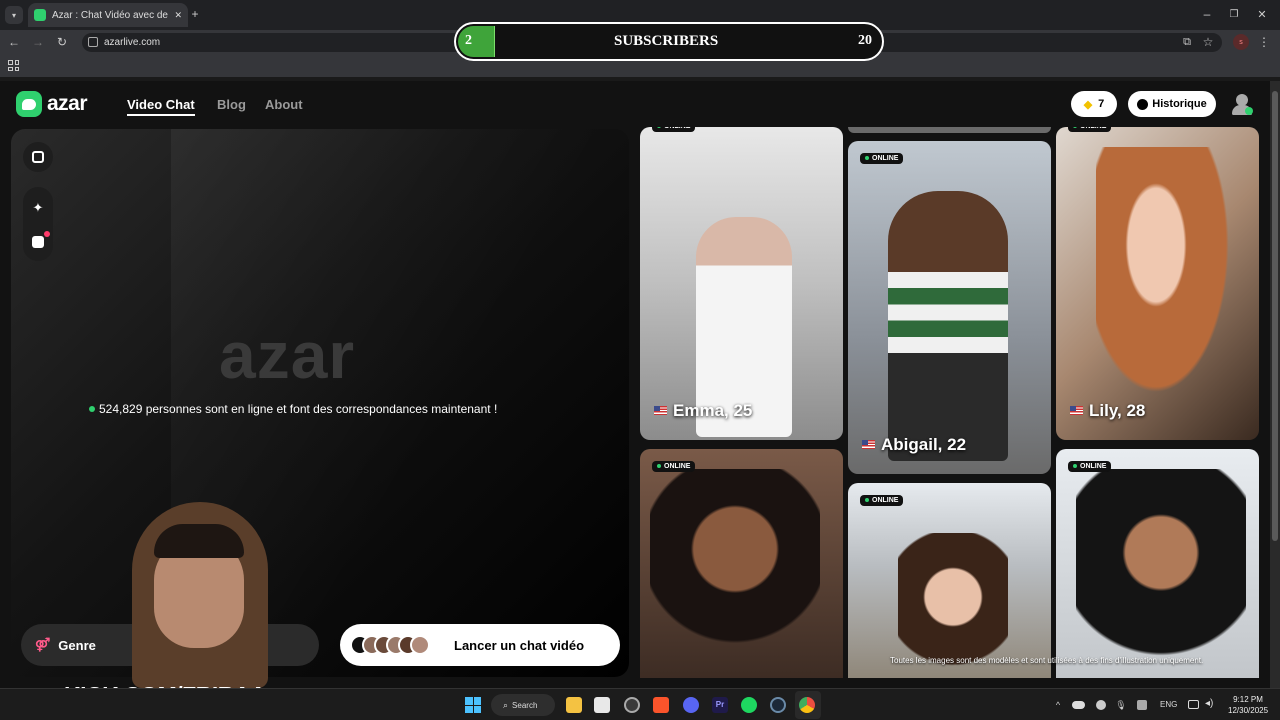 The image size is (1280, 720). What do you see at coordinates (38, 42) in the screenshot?
I see `forward-arrow-icon: →` at bounding box center [38, 42].